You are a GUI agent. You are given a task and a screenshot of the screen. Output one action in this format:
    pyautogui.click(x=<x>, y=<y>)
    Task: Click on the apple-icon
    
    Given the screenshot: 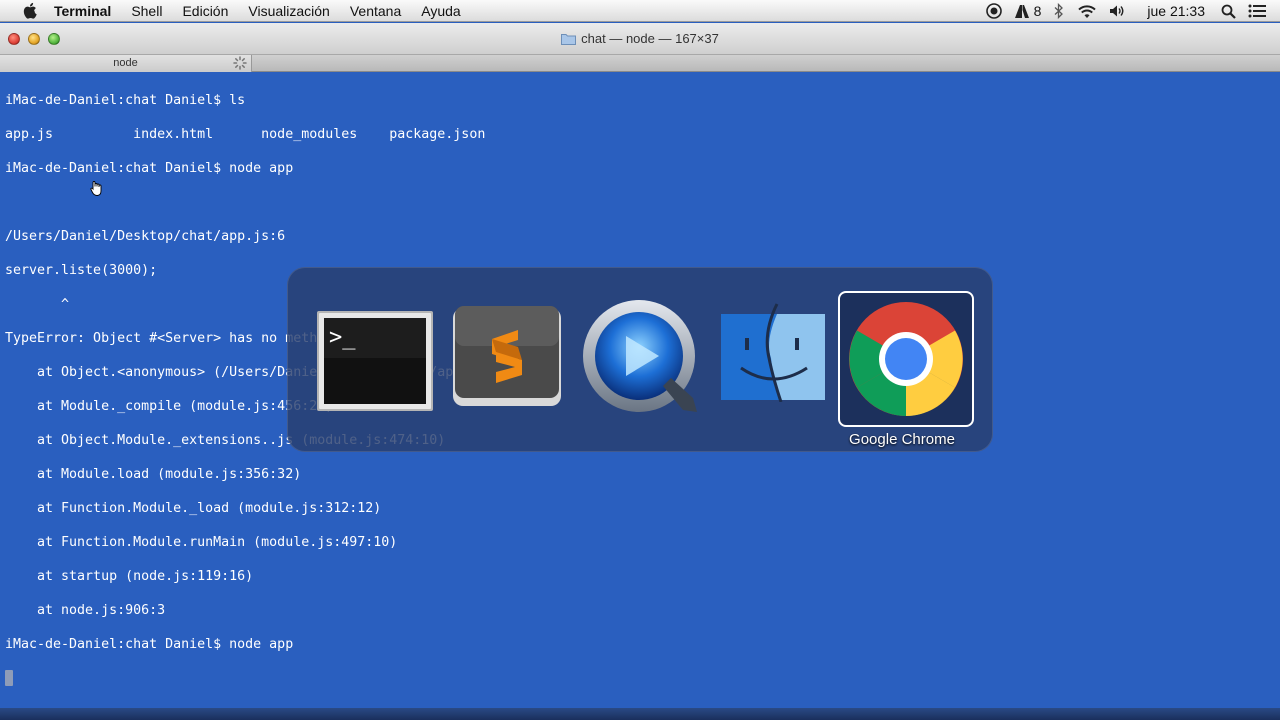 What is the action you would take?
    pyautogui.click(x=29, y=11)
    